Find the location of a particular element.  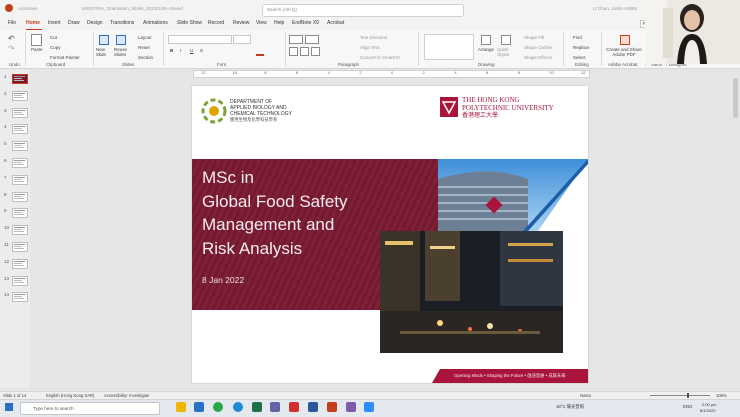

language-indicator: English (Hong Kong SAR) is located at coordinates (70, 395).